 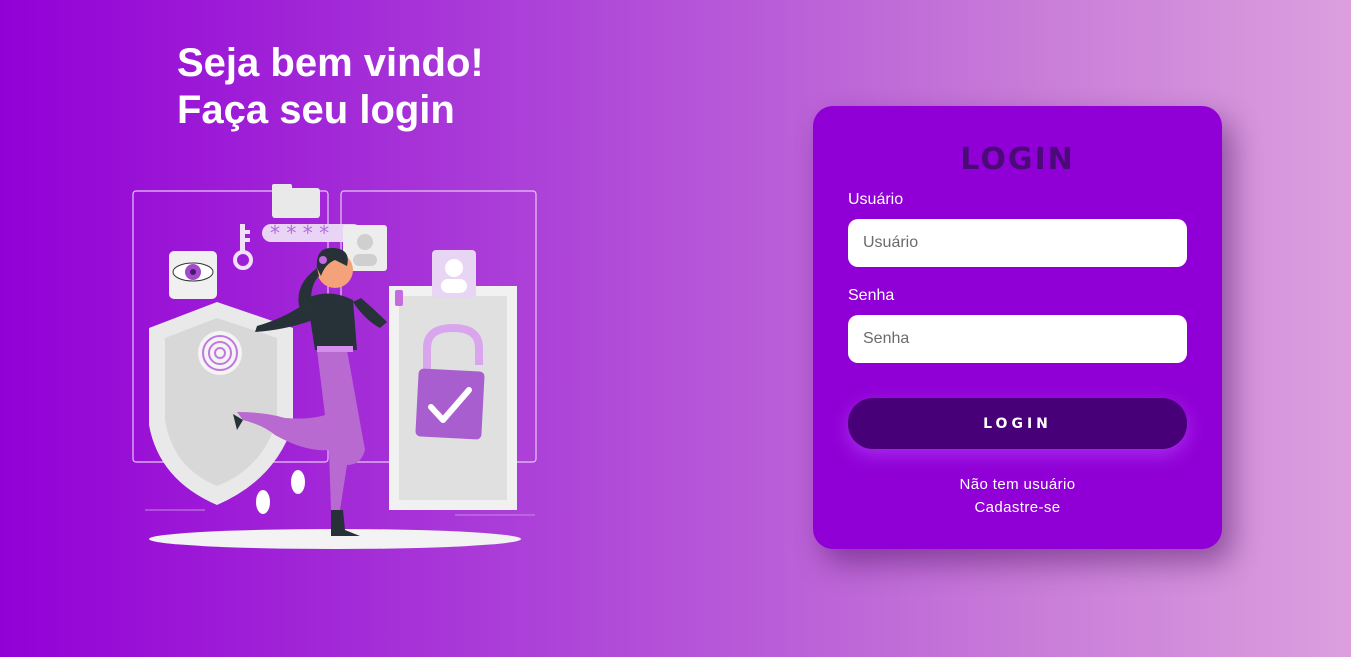 What do you see at coordinates (1017, 423) in the screenshot?
I see `login-button: LOGIN` at bounding box center [1017, 423].